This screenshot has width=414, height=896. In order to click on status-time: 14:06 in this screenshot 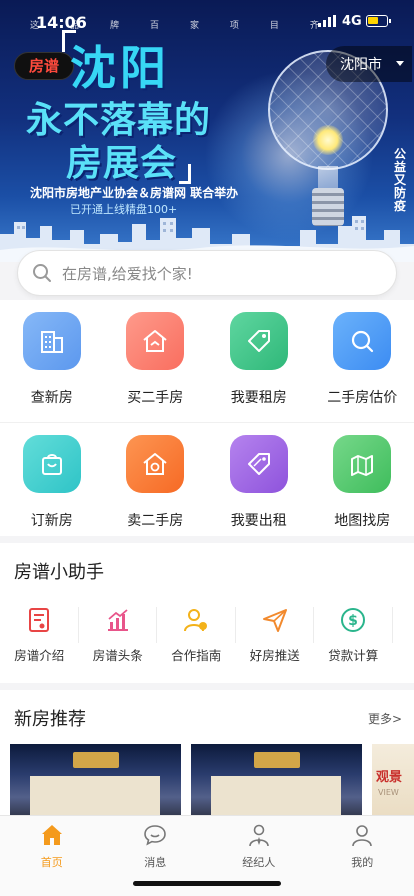, I will do `click(61, 22)`.